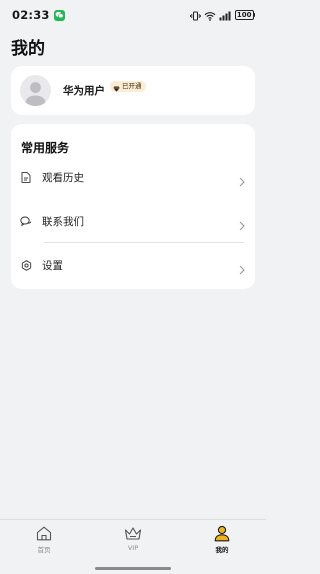 Image resolution: width=320 pixels, height=574 pixels. I want to click on service-item-watch-history: 观看历史, so click(133, 177).